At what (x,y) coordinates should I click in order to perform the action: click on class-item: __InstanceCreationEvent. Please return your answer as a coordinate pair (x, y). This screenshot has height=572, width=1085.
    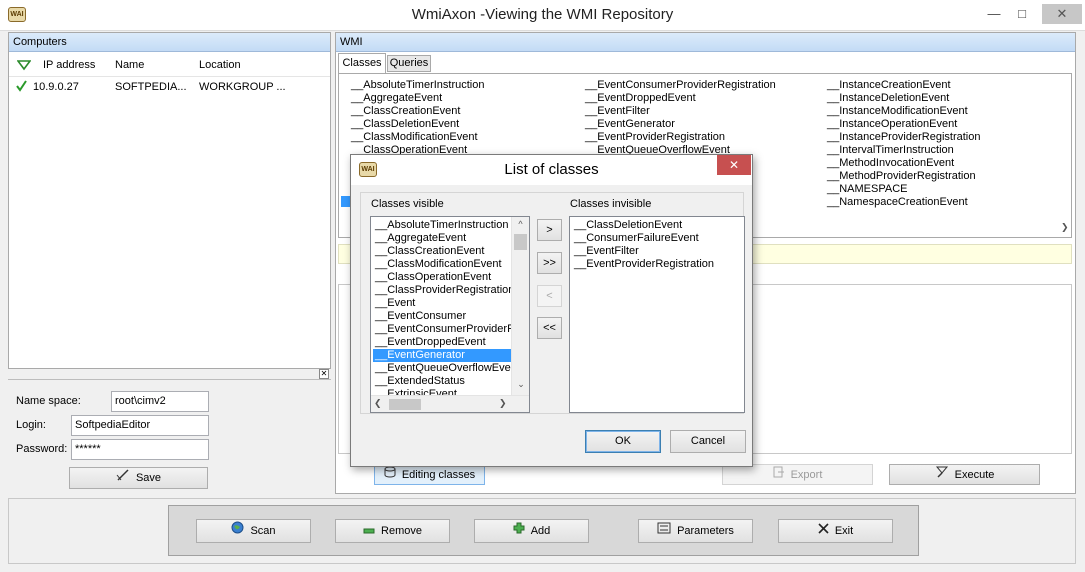
    Looking at the image, I should click on (889, 85).